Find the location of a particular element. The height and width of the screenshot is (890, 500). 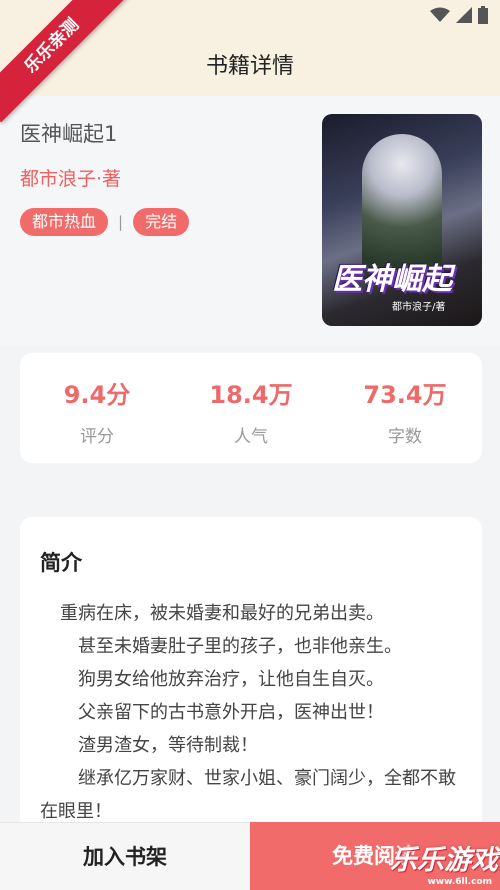

book-author: 都市浪子·著 is located at coordinates (70, 177).